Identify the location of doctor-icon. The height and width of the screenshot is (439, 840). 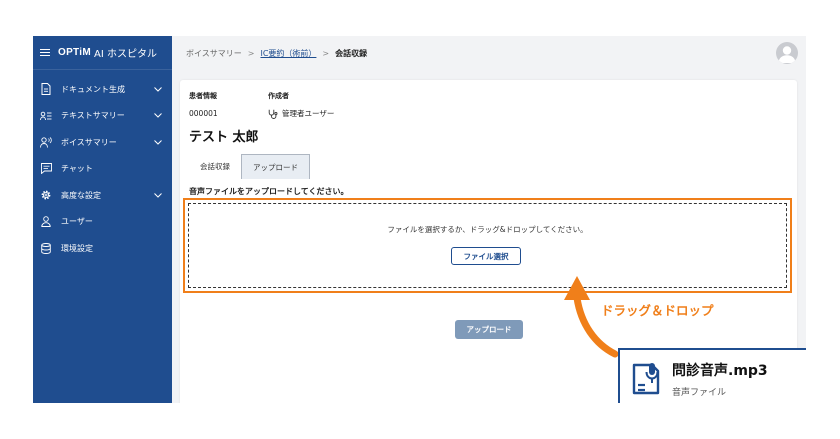
(273, 114).